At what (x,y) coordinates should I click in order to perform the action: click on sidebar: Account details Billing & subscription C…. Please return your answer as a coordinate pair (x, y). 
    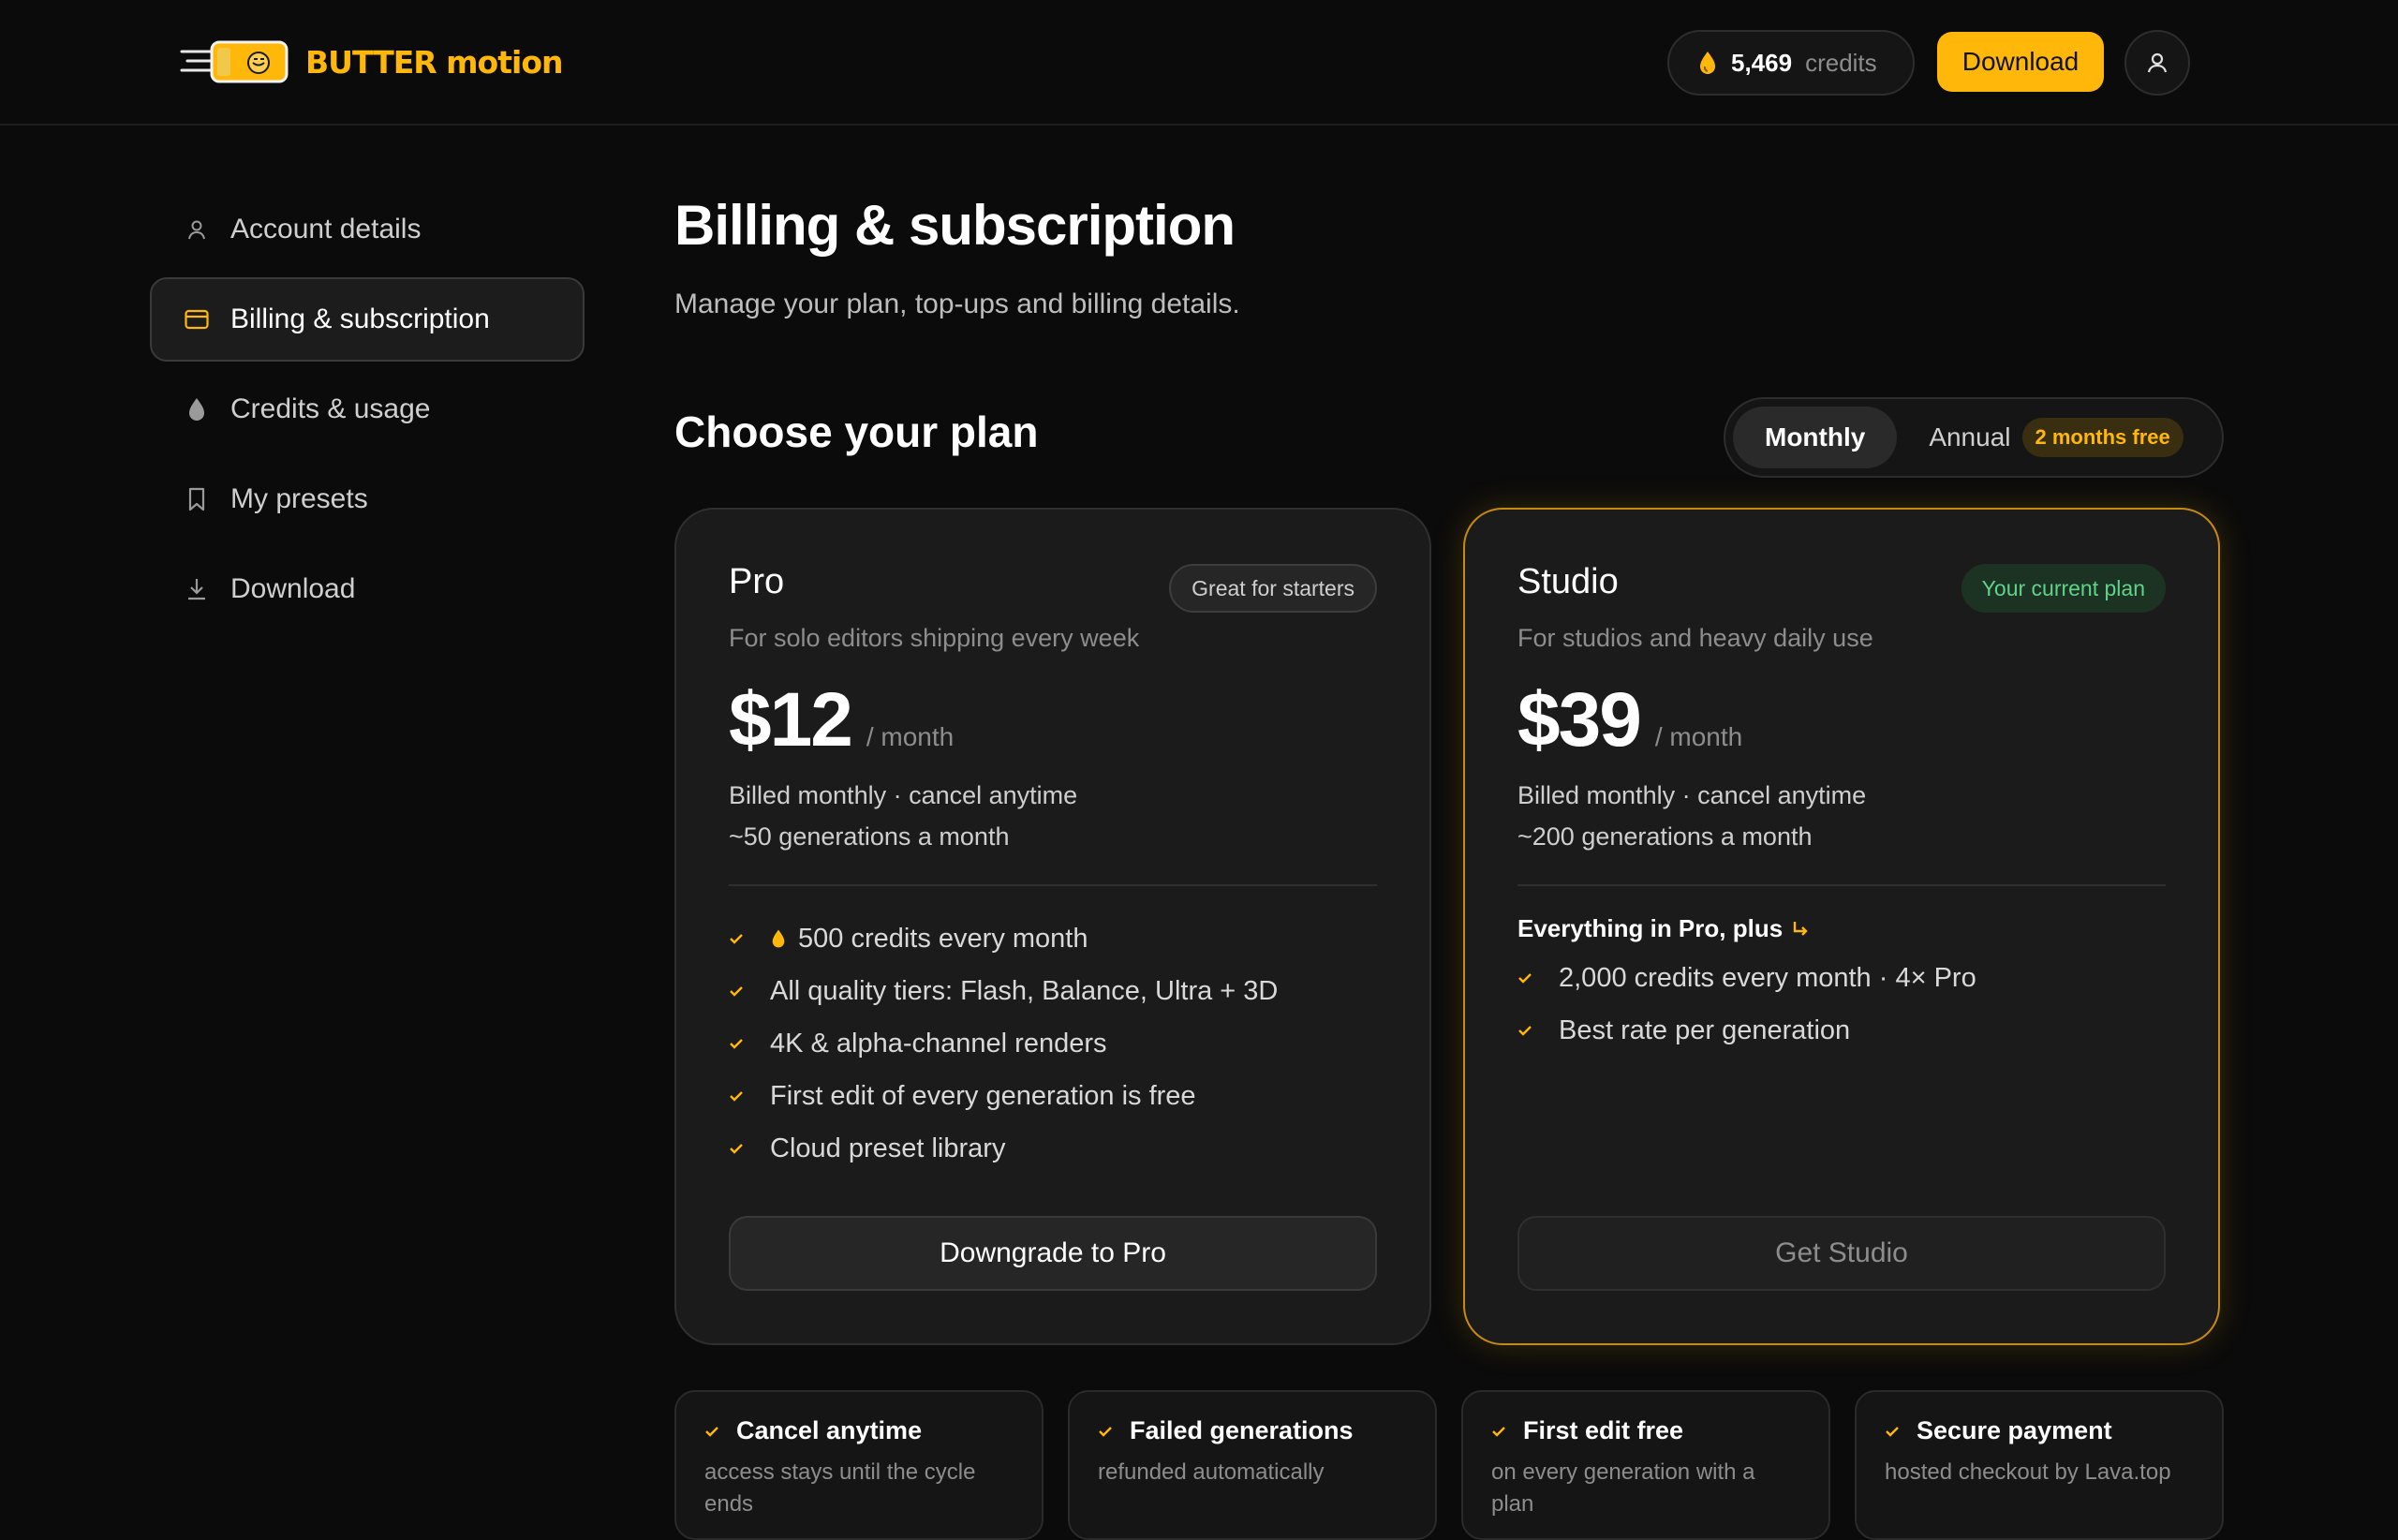
    Looking at the image, I should click on (367, 412).